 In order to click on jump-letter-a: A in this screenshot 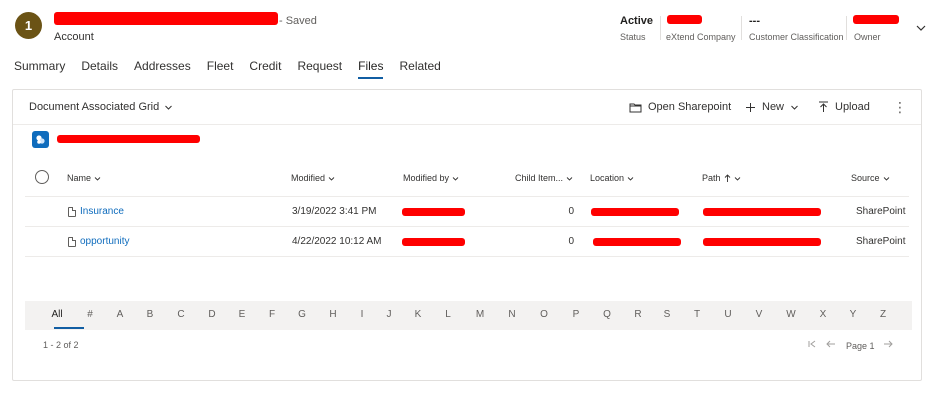, I will do `click(120, 314)`.